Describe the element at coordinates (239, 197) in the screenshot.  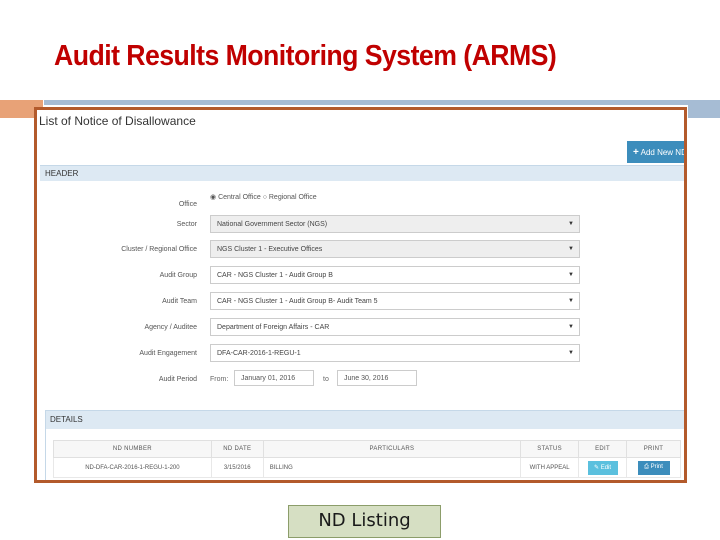
I see `radio-central-label: Central Office` at that location.